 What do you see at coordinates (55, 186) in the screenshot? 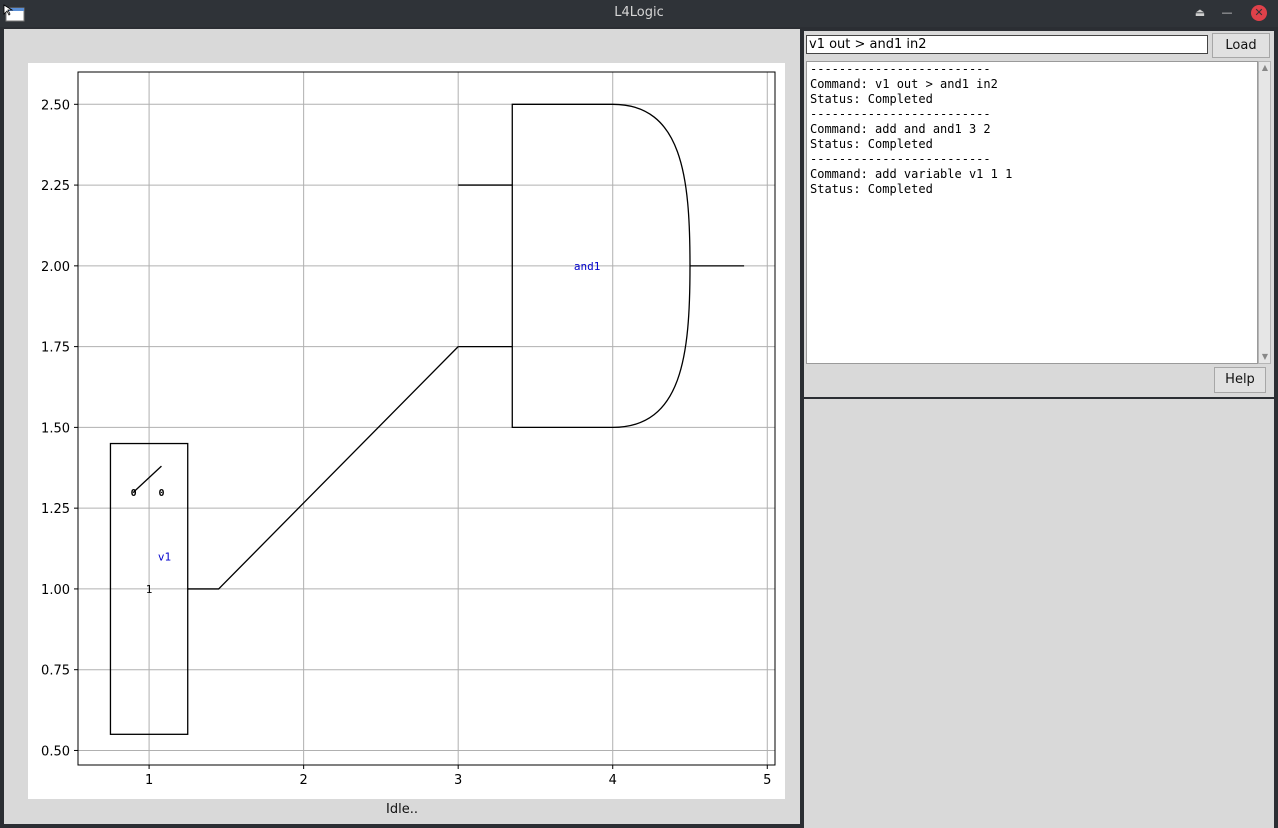
I see `y-tick-label: 2.25` at bounding box center [55, 186].